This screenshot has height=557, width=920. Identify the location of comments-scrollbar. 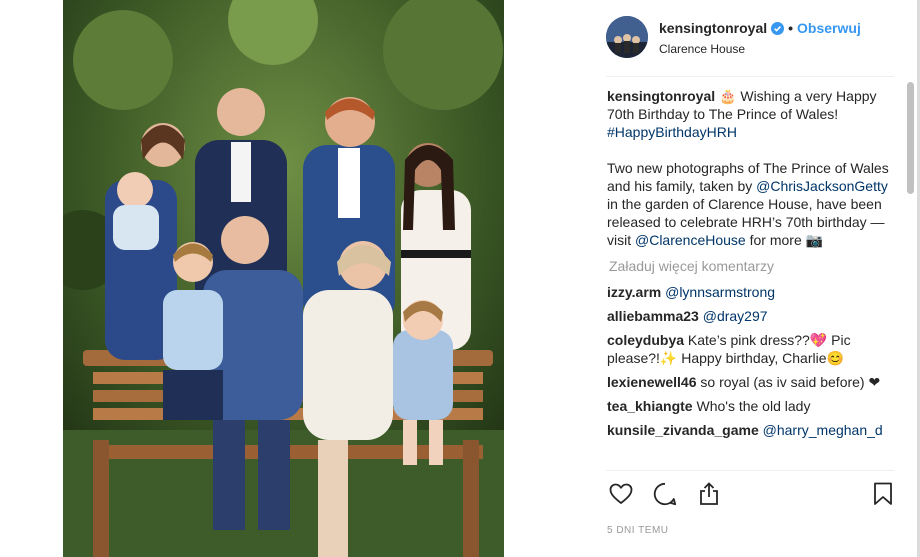
(910, 138).